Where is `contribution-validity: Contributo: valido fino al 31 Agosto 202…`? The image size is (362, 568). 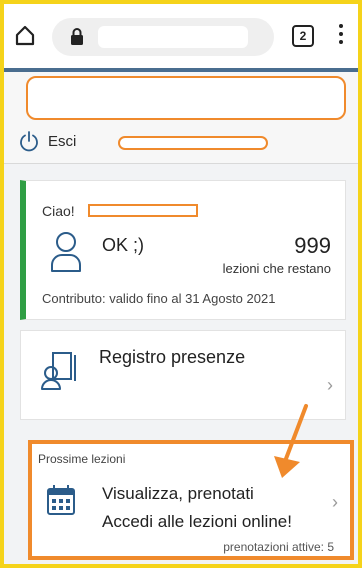
contribution-validity: Contributo: valido fino al 31 Agosto 202… is located at coordinates (159, 298).